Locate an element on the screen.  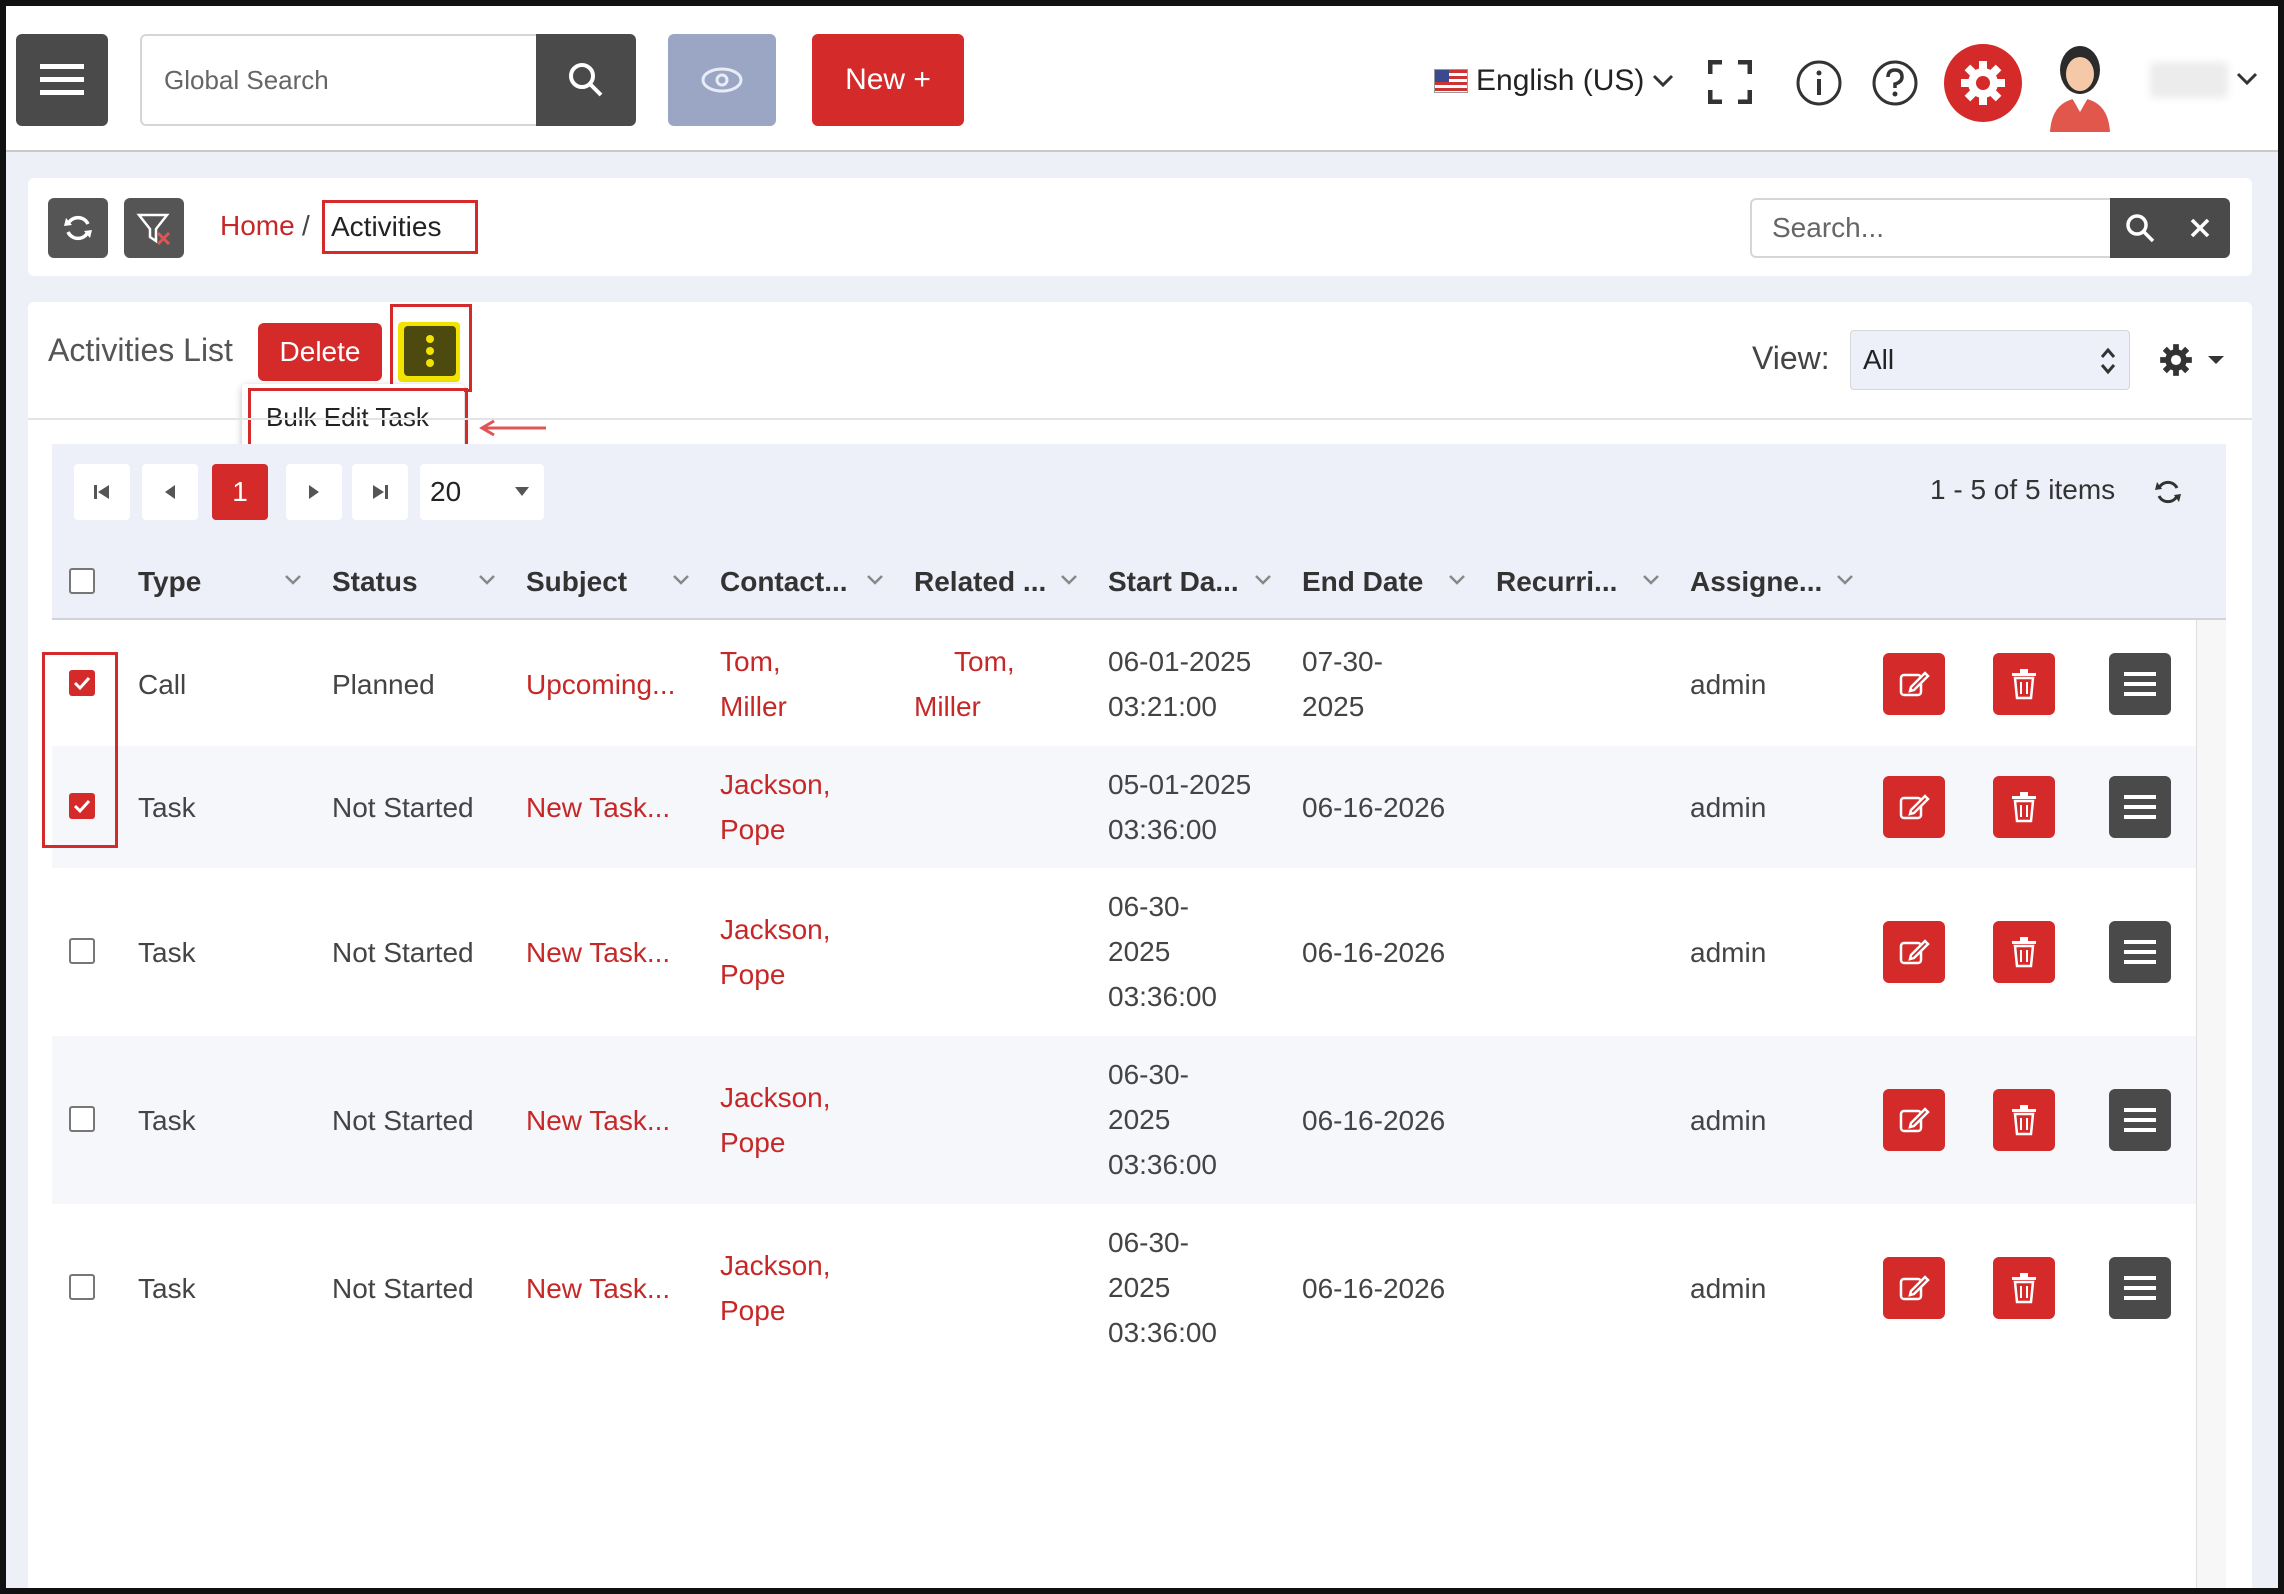
avatar is located at coordinates (2080, 86).